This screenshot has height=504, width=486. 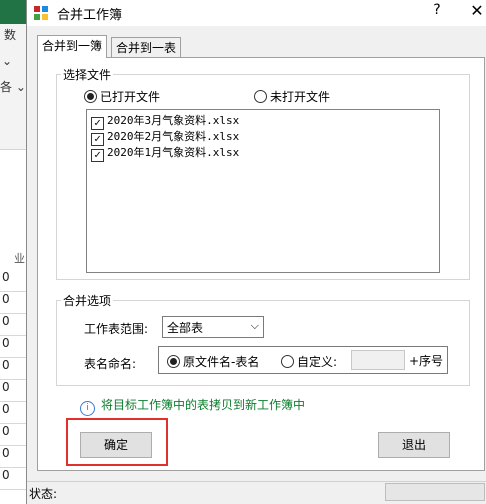 I want to click on radio-label: 未打开文件, so click(x=300, y=97).